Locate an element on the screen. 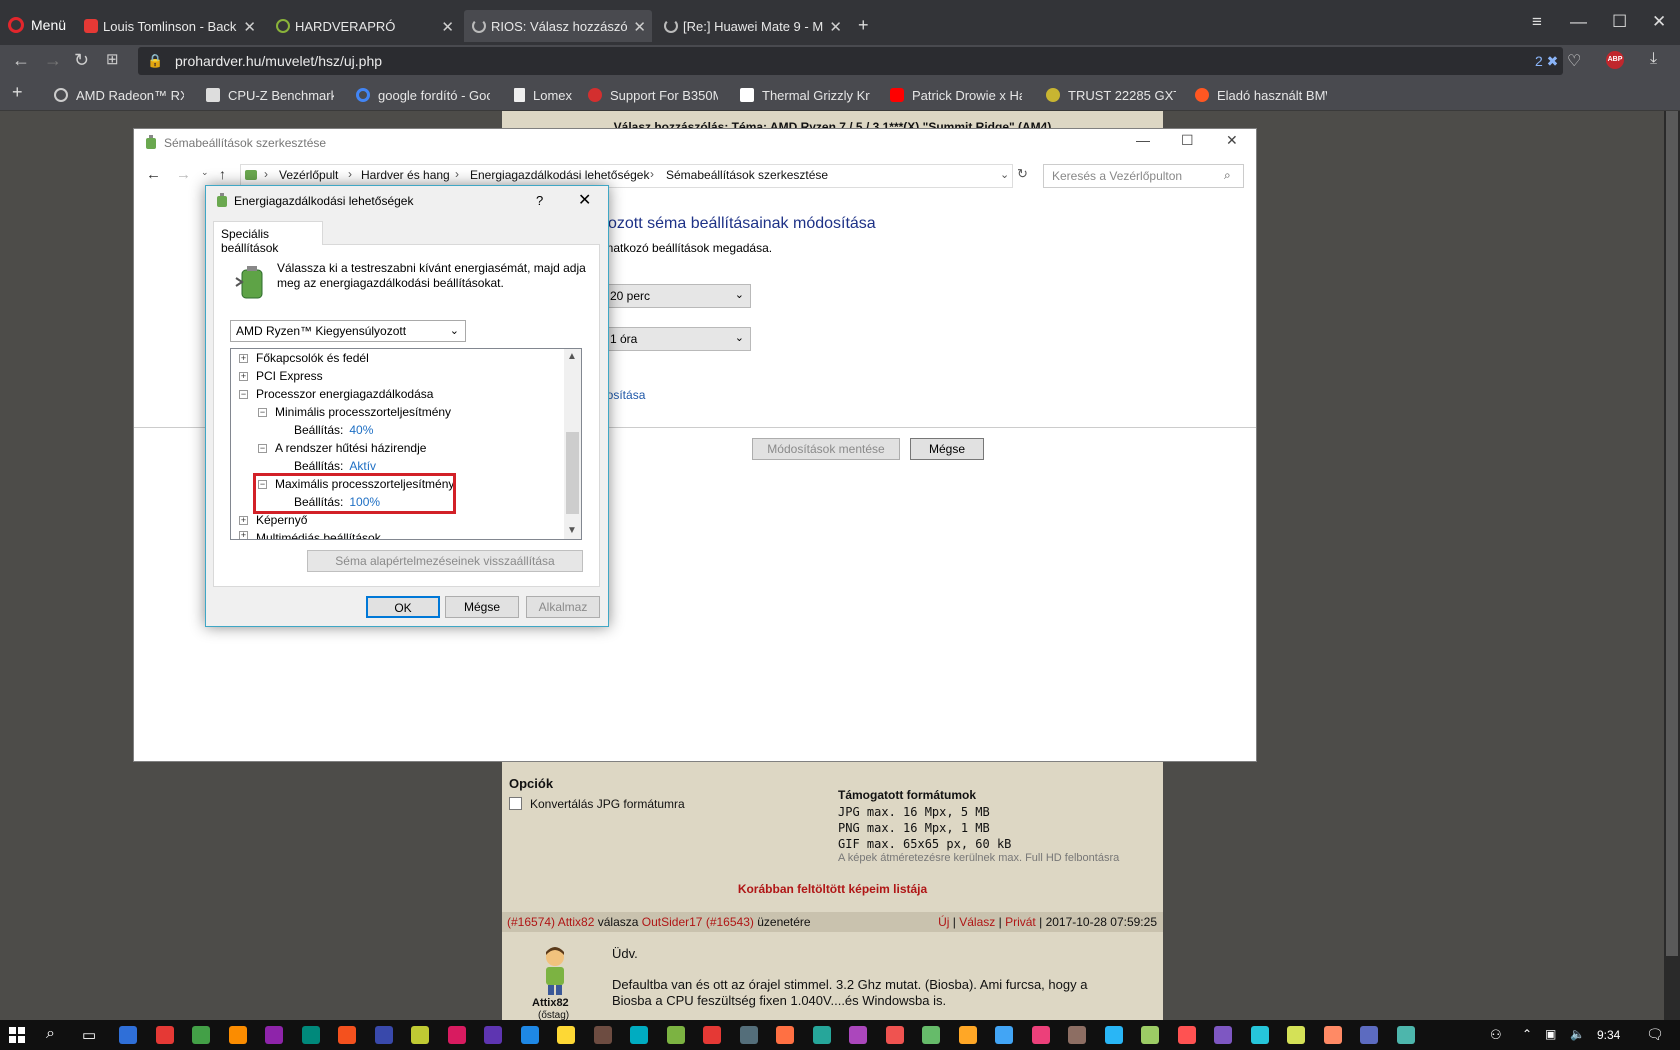 This screenshot has height=1050, width=1680. cp-close-icon: ✕ is located at coordinates (1232, 140).